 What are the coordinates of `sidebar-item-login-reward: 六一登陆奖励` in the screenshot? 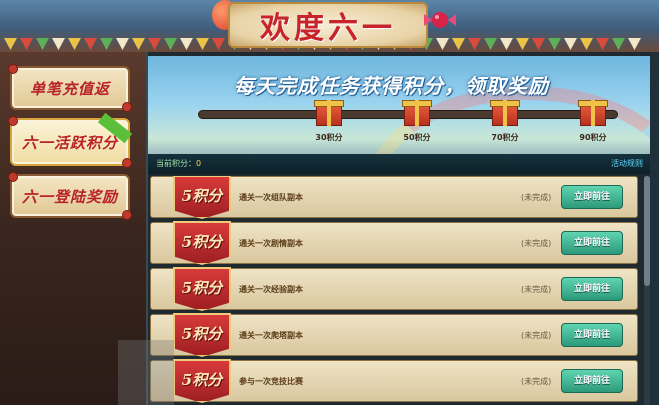 It's located at (70, 196).